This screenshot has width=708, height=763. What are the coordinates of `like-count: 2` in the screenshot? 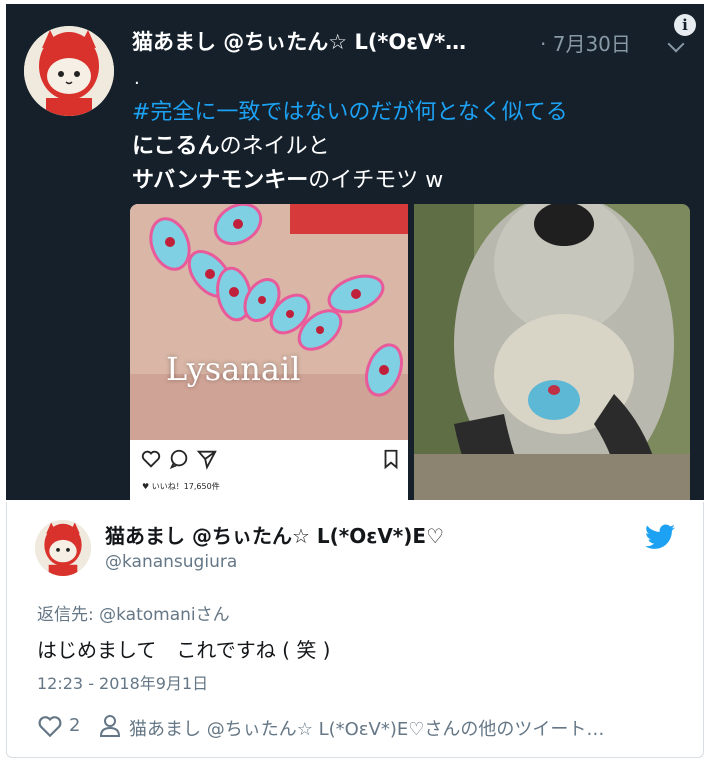 It's located at (75, 725).